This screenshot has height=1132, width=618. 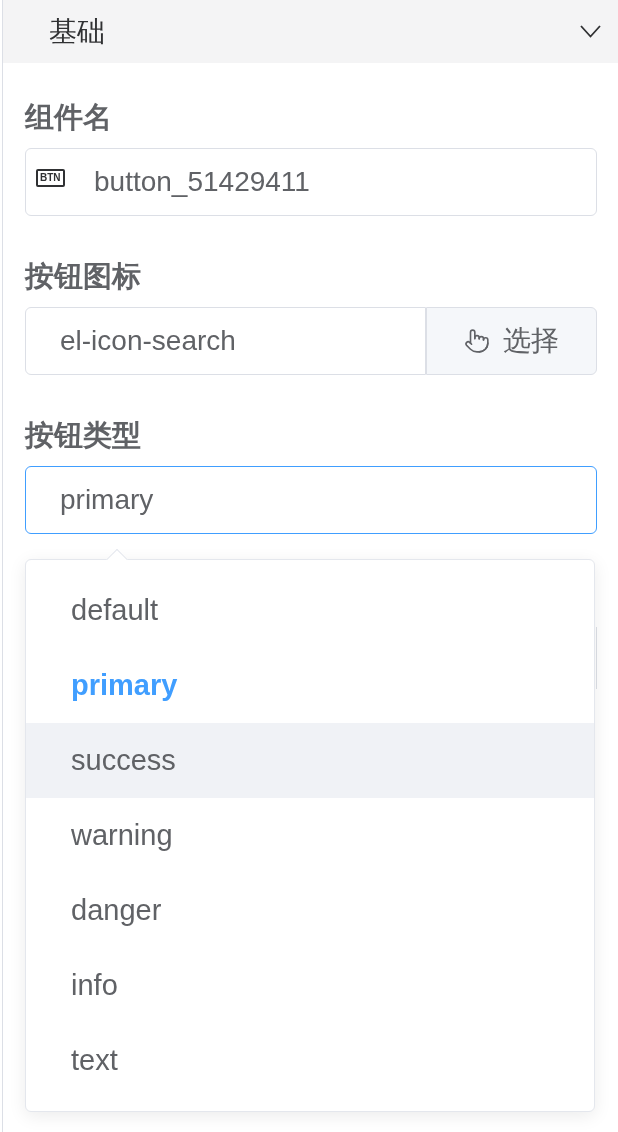 I want to click on icon-name-input: el-icon-search, so click(x=225, y=341).